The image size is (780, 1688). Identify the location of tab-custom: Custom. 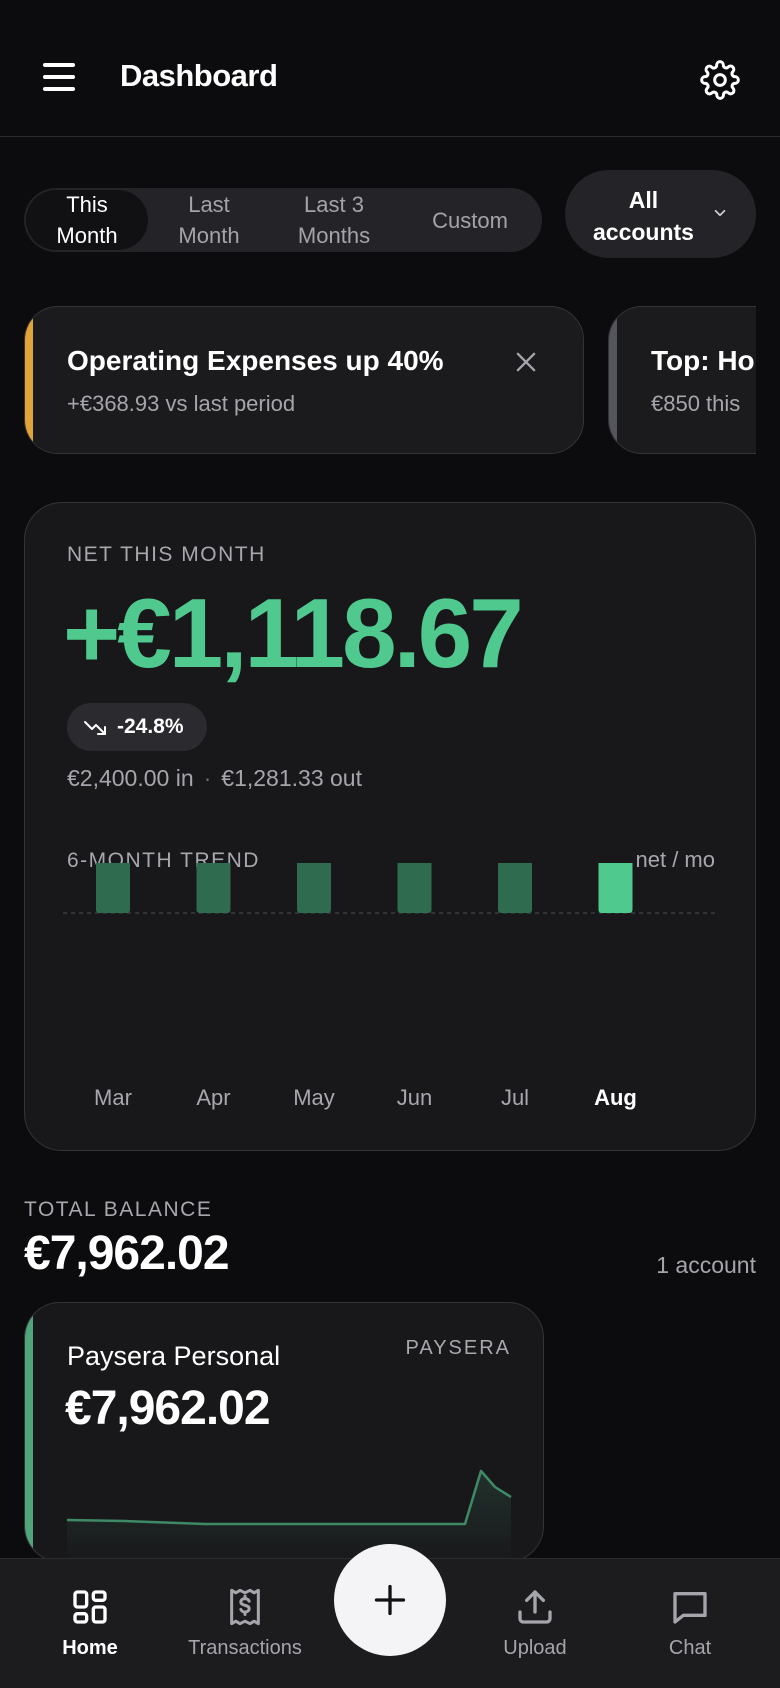
(470, 220).